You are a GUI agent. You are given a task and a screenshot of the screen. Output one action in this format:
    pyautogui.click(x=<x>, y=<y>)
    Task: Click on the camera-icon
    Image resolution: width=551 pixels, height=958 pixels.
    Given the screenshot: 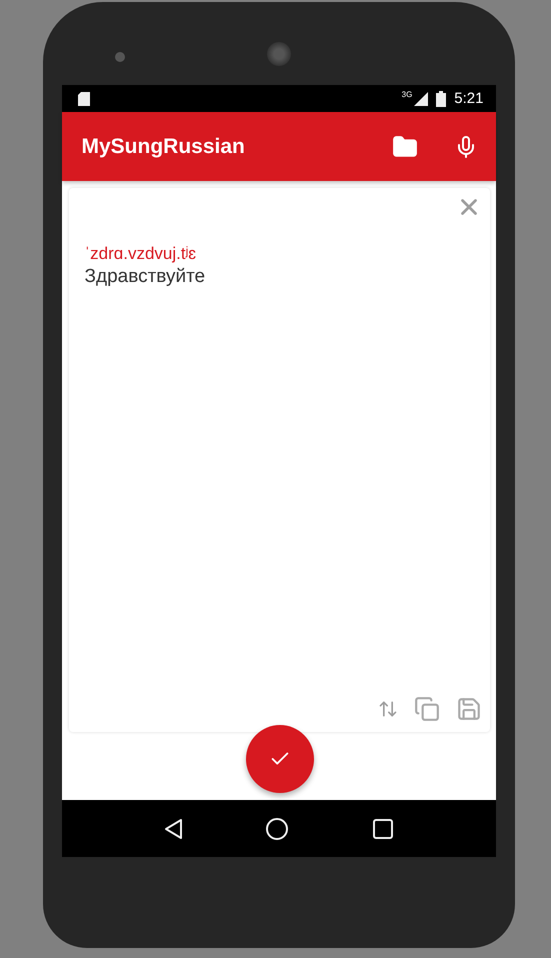 What is the action you would take?
    pyautogui.click(x=119, y=57)
    